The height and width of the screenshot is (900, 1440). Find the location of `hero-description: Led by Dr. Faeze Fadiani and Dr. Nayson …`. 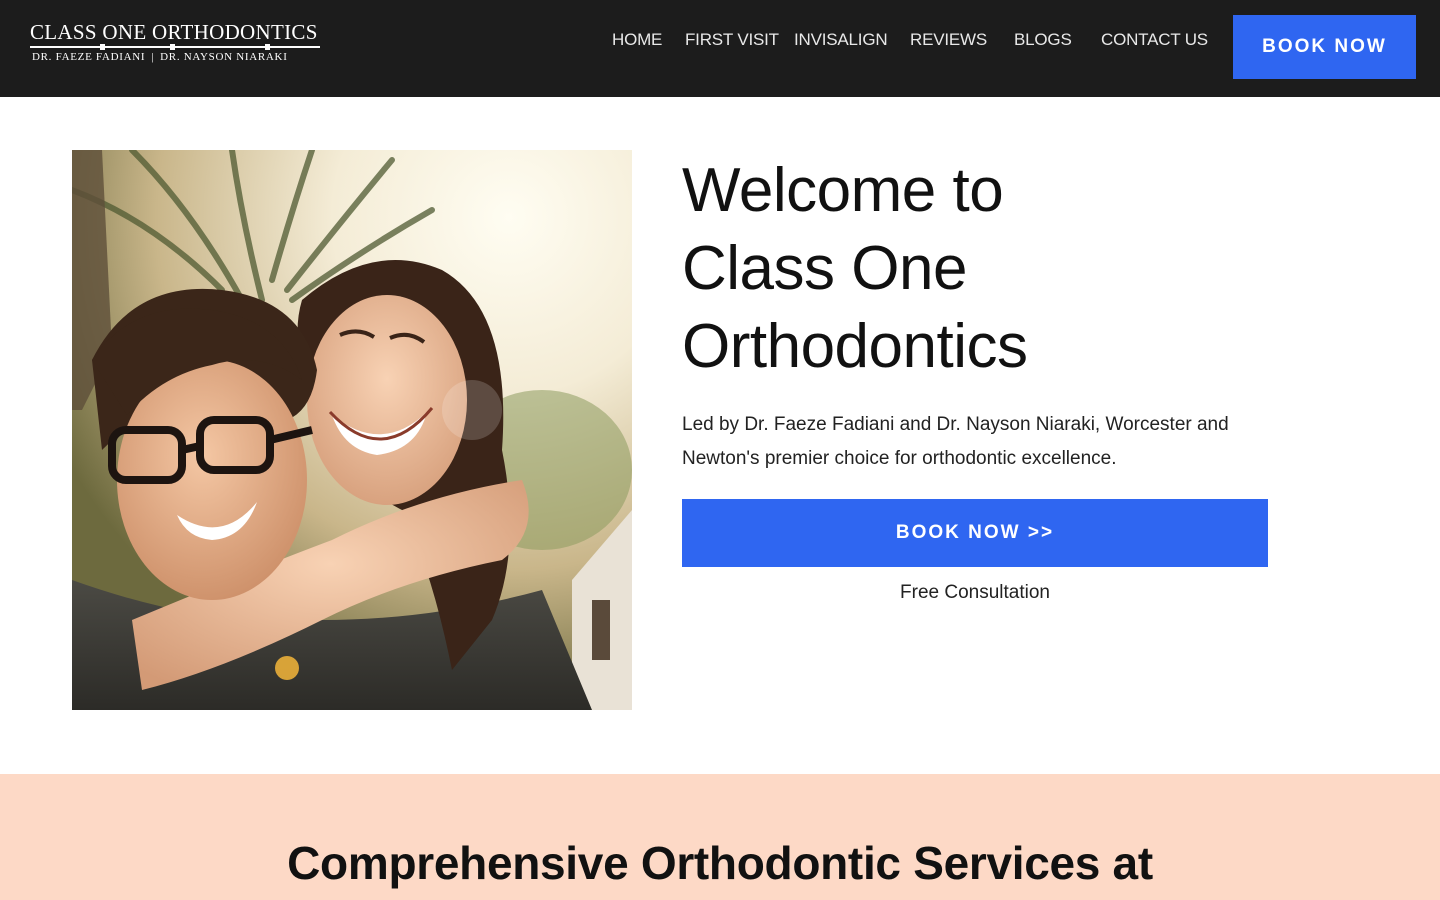

hero-description: Led by Dr. Faeze Fadiani and Dr. Nayson … is located at coordinates (955, 441).